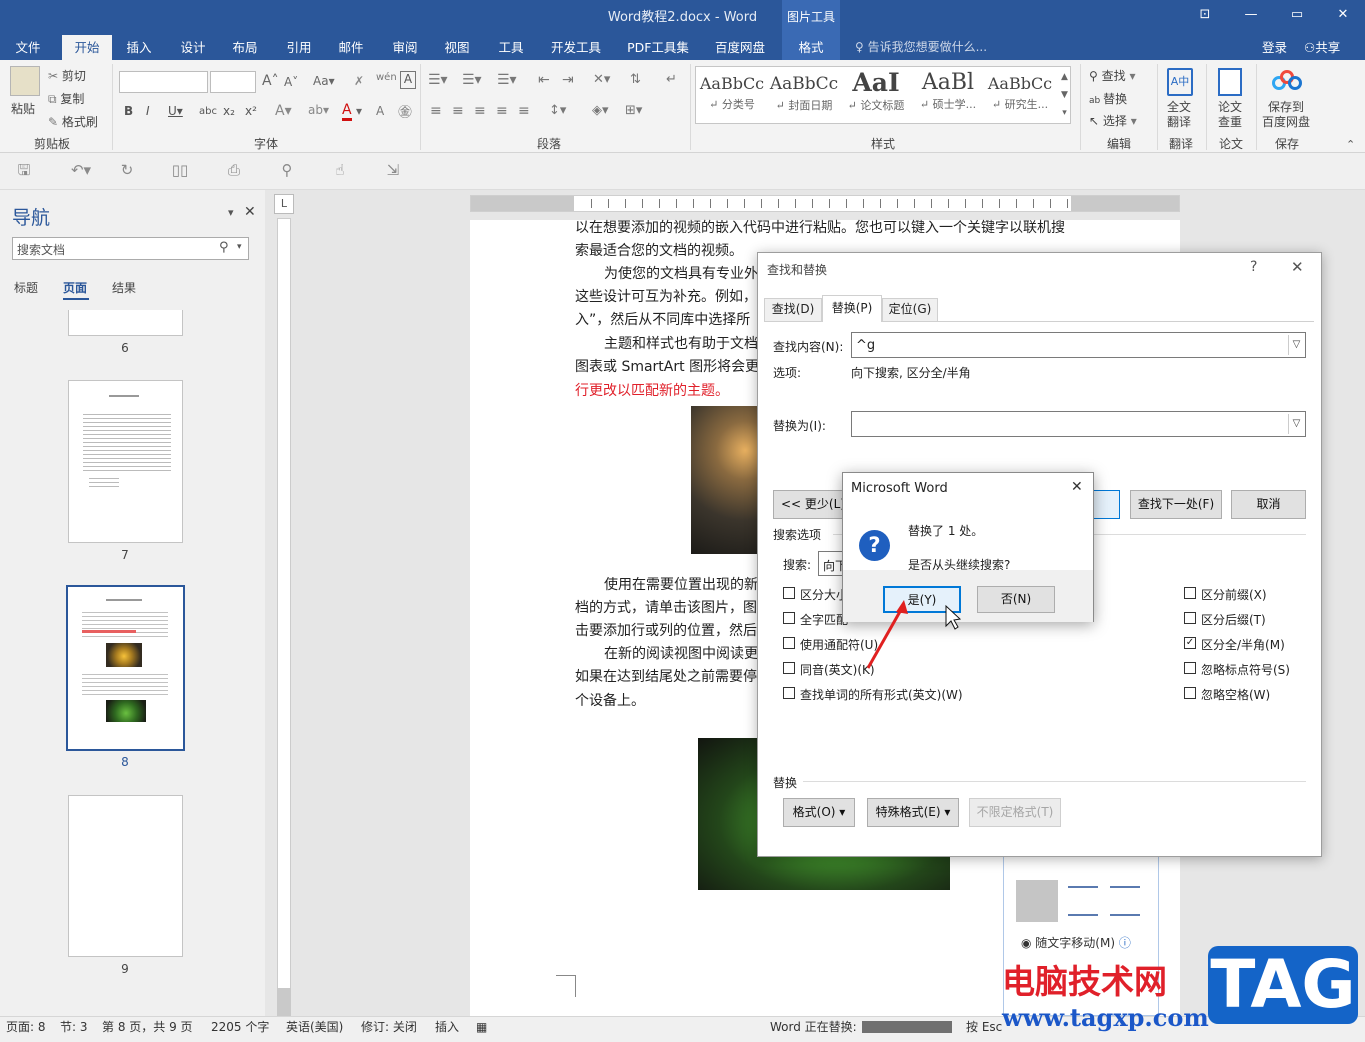 Image resolution: width=1365 pixels, height=1042 pixels. What do you see at coordinates (457, 47) in the screenshot?
I see `tab-view: 视图` at bounding box center [457, 47].